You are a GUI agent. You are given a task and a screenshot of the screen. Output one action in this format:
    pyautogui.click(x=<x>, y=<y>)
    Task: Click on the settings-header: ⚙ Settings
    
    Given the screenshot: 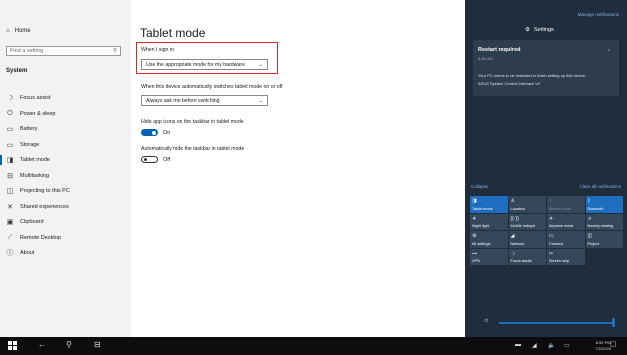 What is the action you would take?
    pyautogui.click(x=539, y=30)
    